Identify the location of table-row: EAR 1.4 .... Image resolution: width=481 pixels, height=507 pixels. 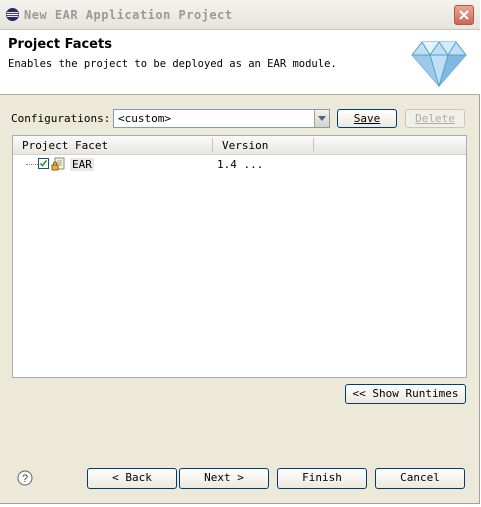
(239, 164).